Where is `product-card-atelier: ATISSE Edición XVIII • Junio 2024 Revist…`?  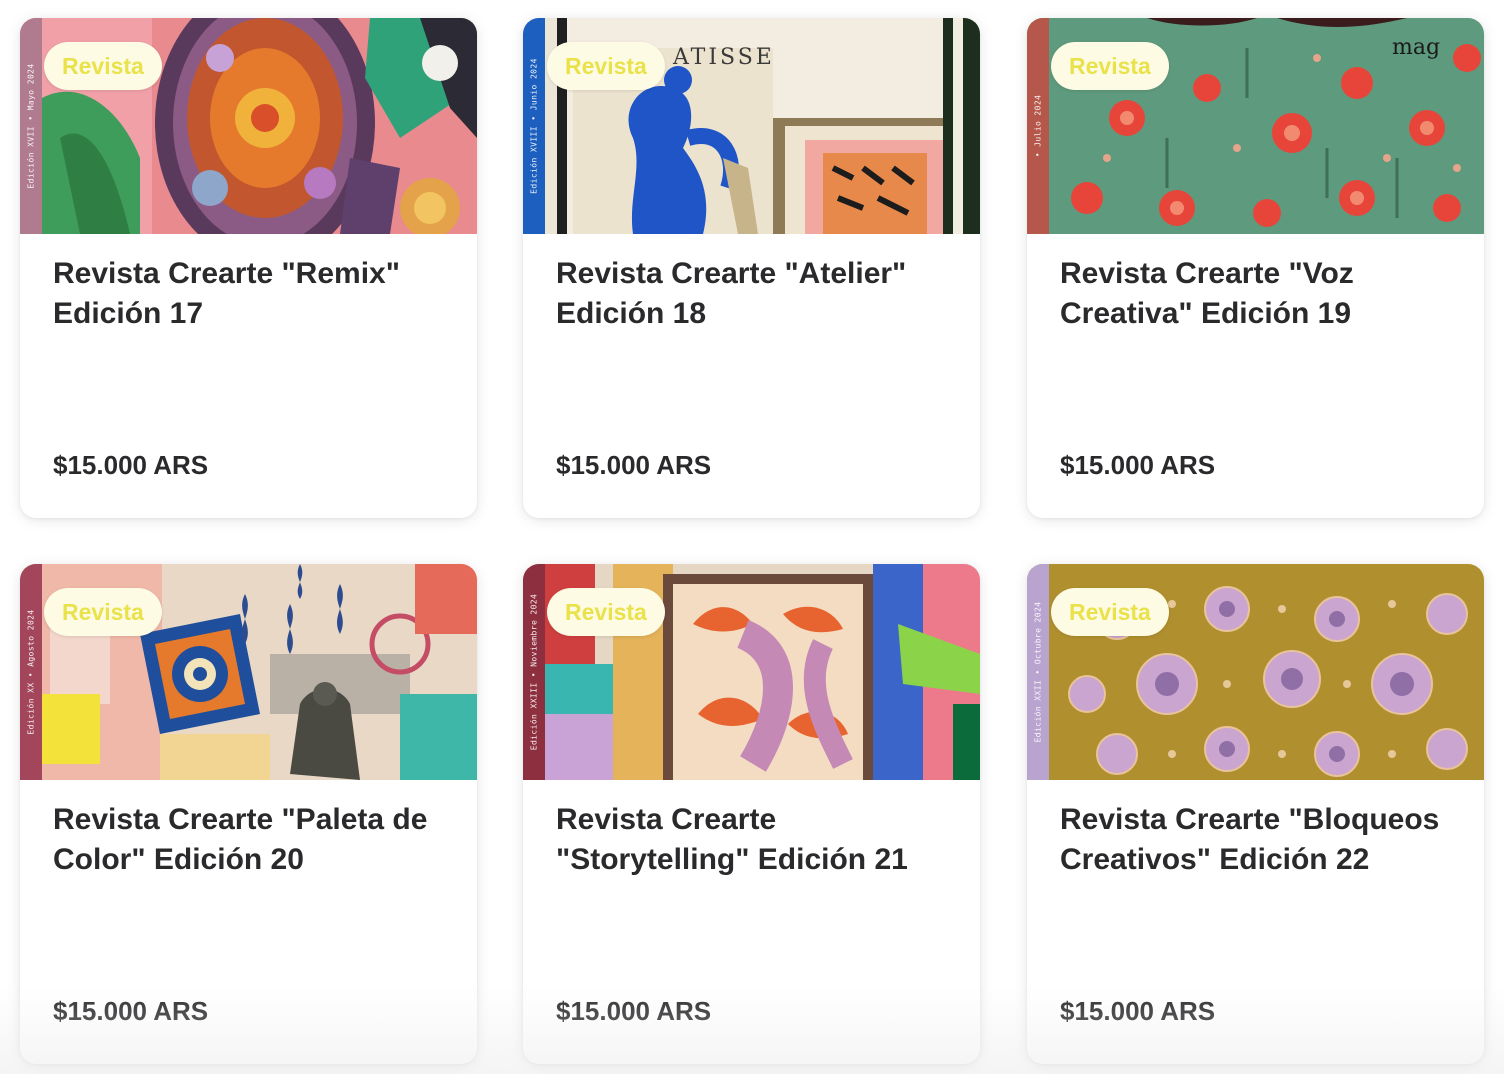
product-card-atelier: ATISSE Edición XVIII • Junio 2024 Revist… is located at coordinates (751, 268).